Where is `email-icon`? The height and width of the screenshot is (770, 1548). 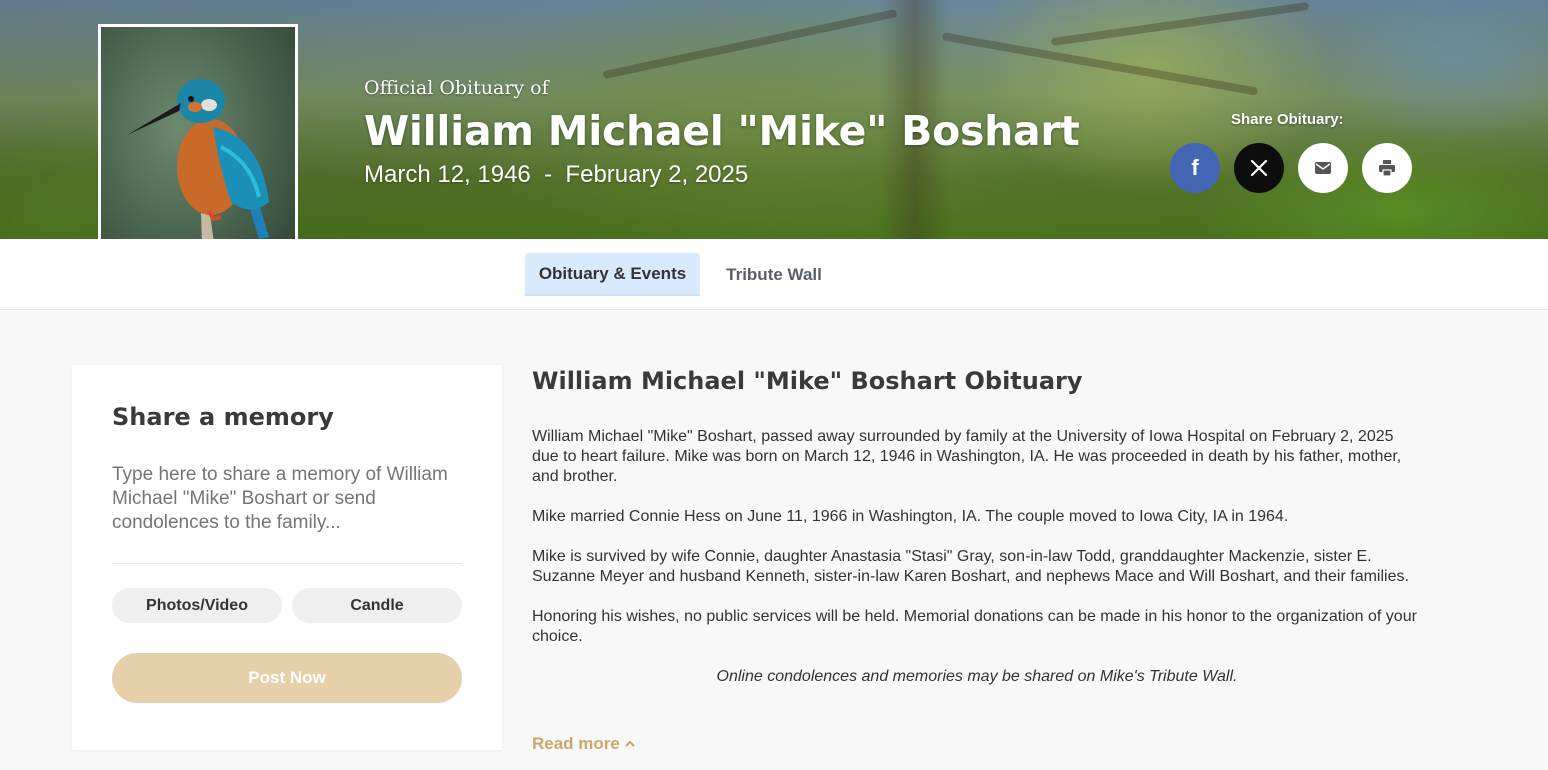
email-icon is located at coordinates (1323, 168).